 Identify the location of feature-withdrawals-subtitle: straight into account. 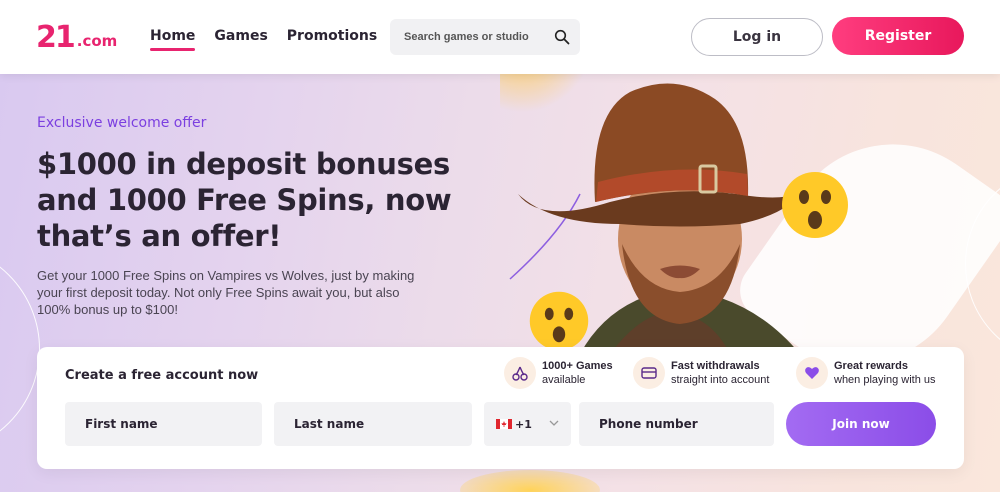
(720, 379).